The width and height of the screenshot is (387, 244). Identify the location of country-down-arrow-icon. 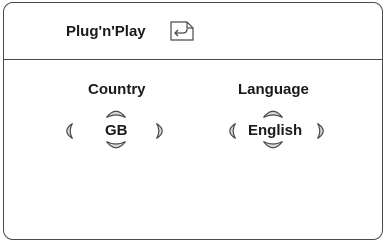
(116, 146).